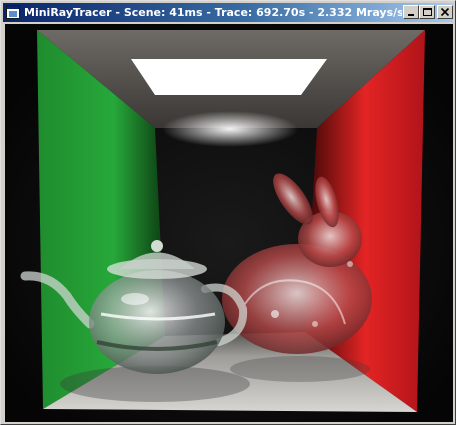 The image size is (456, 425). What do you see at coordinates (230, 129) in the screenshot?
I see `light-reflection` at bounding box center [230, 129].